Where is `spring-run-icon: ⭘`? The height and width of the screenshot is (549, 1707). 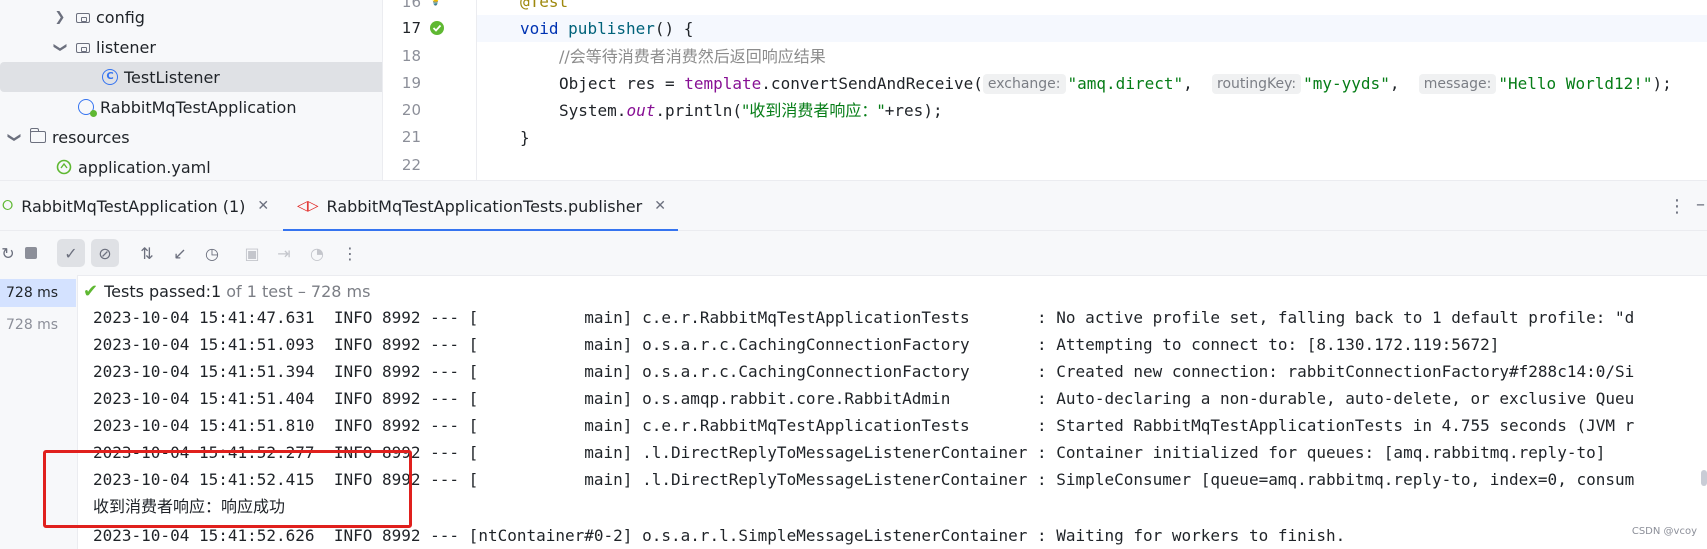 spring-run-icon: ⭘ is located at coordinates (8, 206).